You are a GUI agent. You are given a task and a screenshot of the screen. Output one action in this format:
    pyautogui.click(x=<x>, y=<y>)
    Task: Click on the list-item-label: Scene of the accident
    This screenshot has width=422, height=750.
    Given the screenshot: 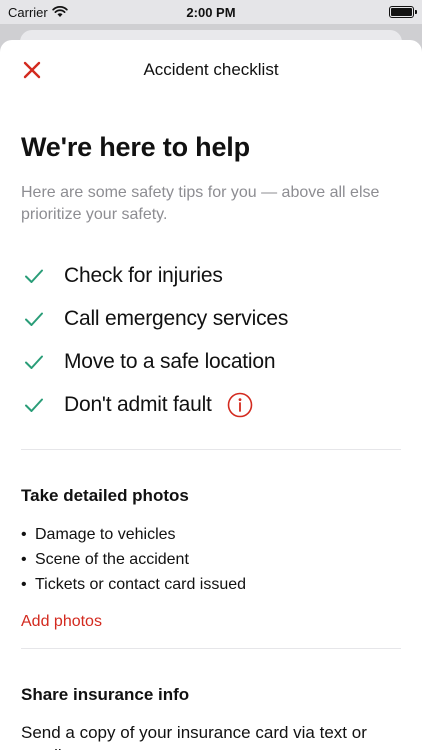 What is the action you would take?
    pyautogui.click(x=112, y=559)
    